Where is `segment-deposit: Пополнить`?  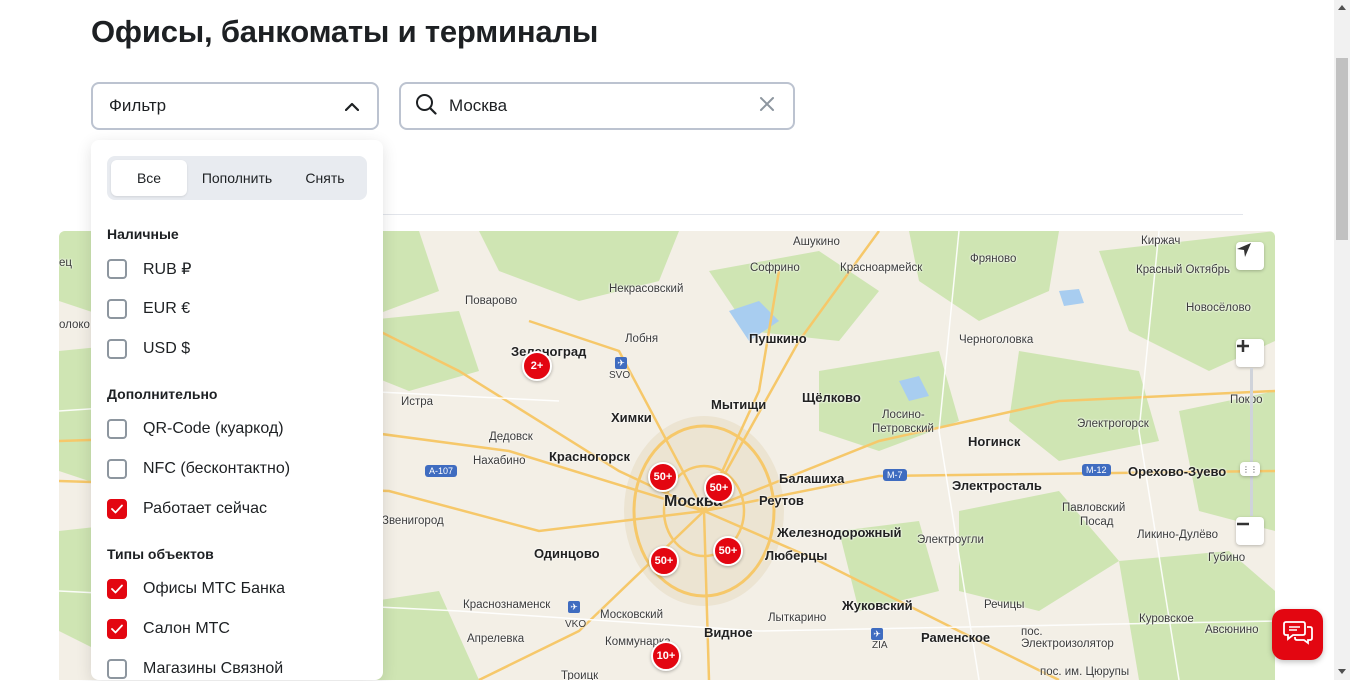
segment-deposit: Пополнить is located at coordinates (237, 178).